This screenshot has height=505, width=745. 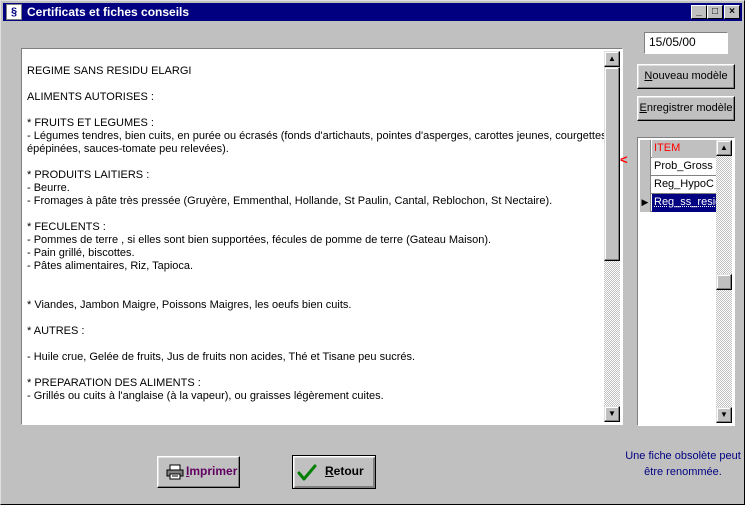 What do you see at coordinates (684, 167) in the screenshot?
I see `grid-cell: Prob_Gross` at bounding box center [684, 167].